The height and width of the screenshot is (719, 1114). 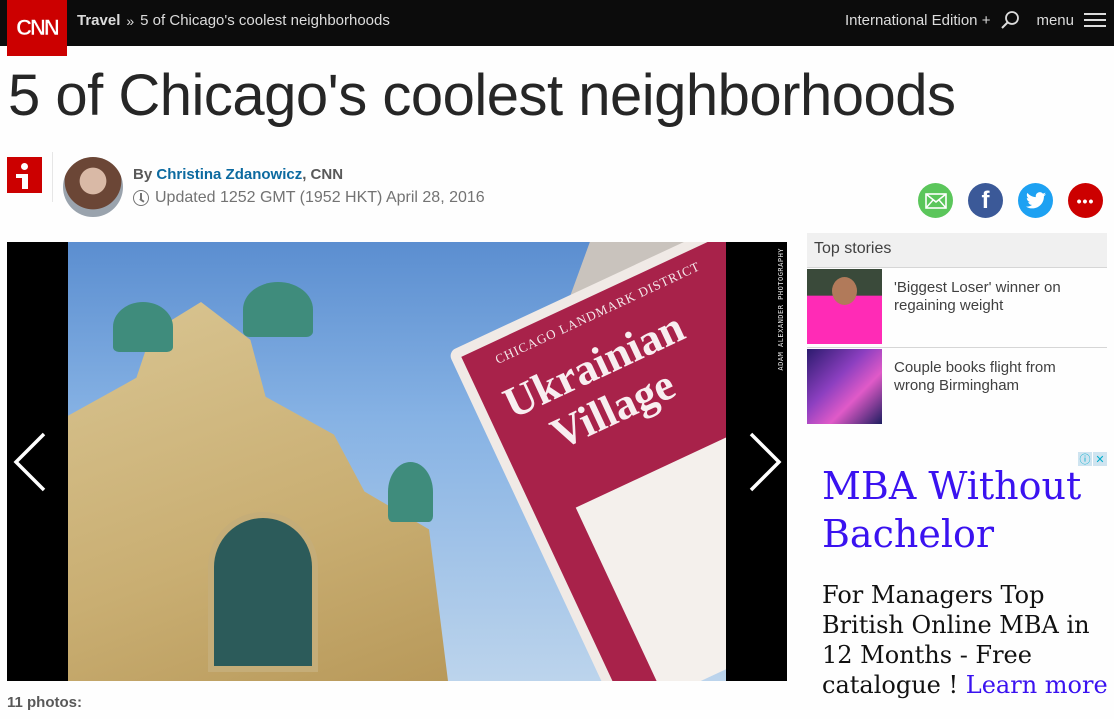 What do you see at coordinates (265, 20) in the screenshot?
I see `breadcrumb-current: 5 of Chicago's coolest neighborhoods` at bounding box center [265, 20].